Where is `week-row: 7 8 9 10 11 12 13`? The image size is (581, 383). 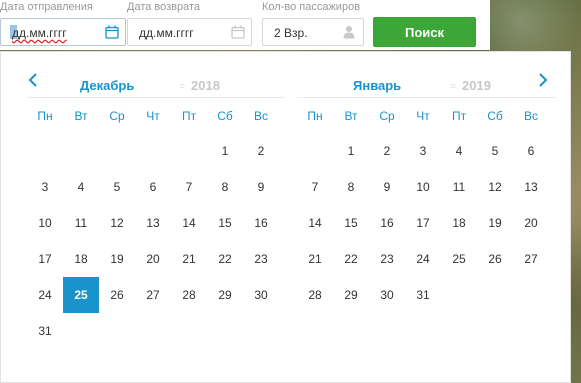
week-row: 7 8 9 10 11 12 13 is located at coordinates (426, 187).